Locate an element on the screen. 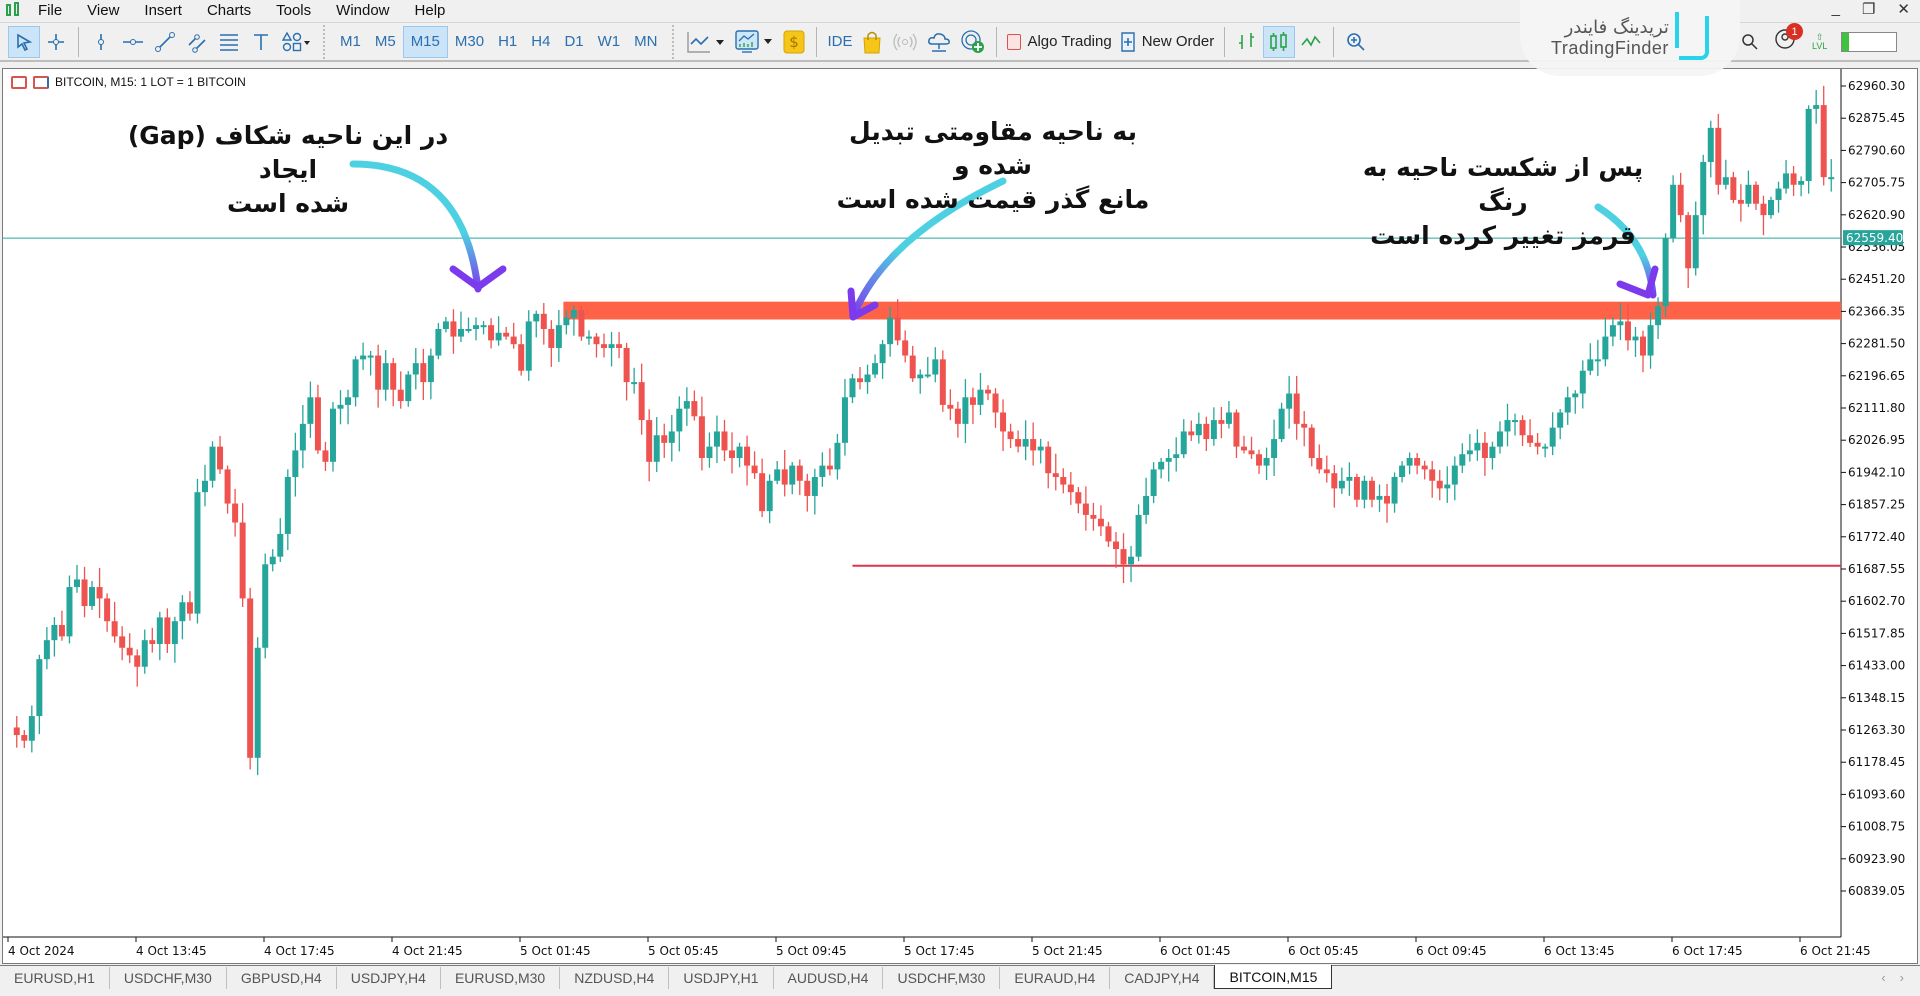 The width and height of the screenshot is (1920, 996). menu-charts: Charts is located at coordinates (229, 10).